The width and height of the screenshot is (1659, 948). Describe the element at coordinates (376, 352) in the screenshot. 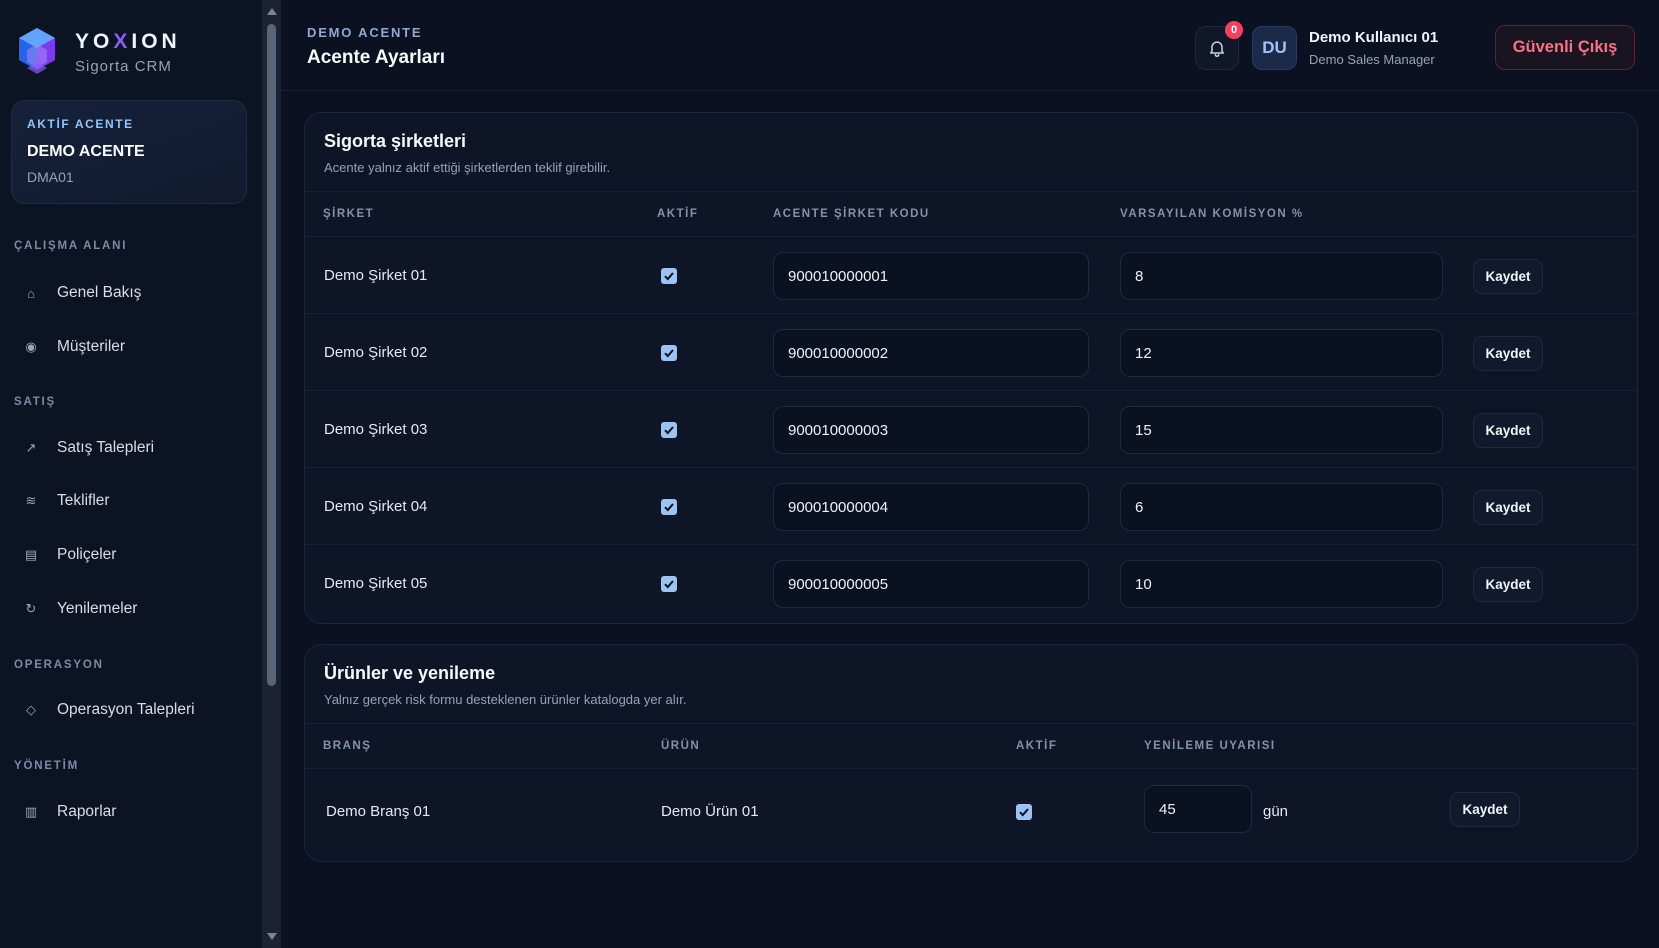

I see `company-name: Demo Şirket 02` at that location.